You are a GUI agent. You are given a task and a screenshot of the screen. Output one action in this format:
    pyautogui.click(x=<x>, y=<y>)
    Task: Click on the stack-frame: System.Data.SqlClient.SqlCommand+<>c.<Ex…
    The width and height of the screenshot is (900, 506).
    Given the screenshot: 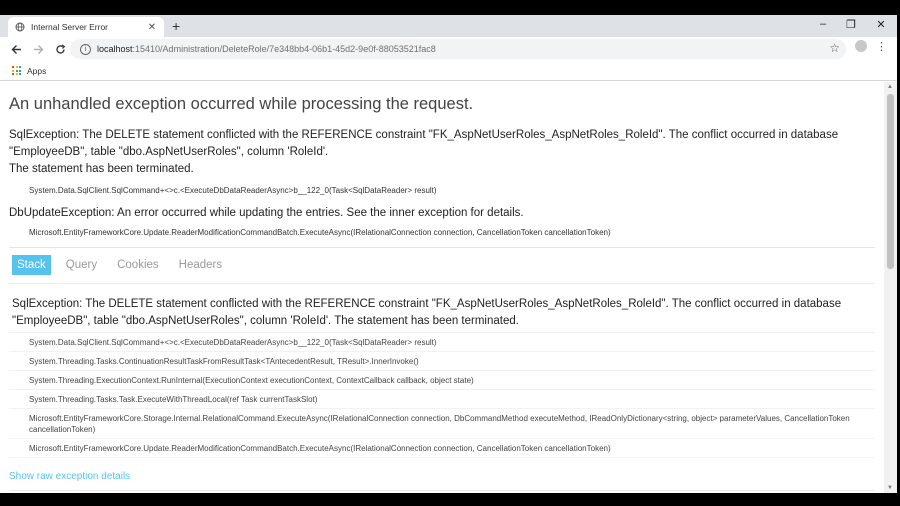 What is the action you would take?
    pyautogui.click(x=442, y=342)
    